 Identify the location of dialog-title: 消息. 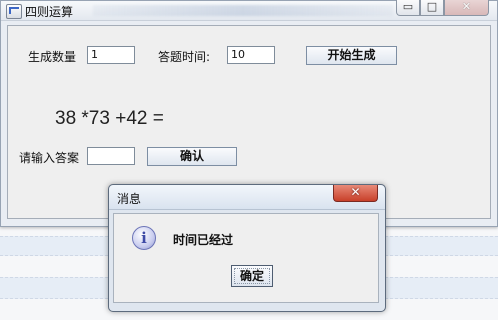
(129, 199).